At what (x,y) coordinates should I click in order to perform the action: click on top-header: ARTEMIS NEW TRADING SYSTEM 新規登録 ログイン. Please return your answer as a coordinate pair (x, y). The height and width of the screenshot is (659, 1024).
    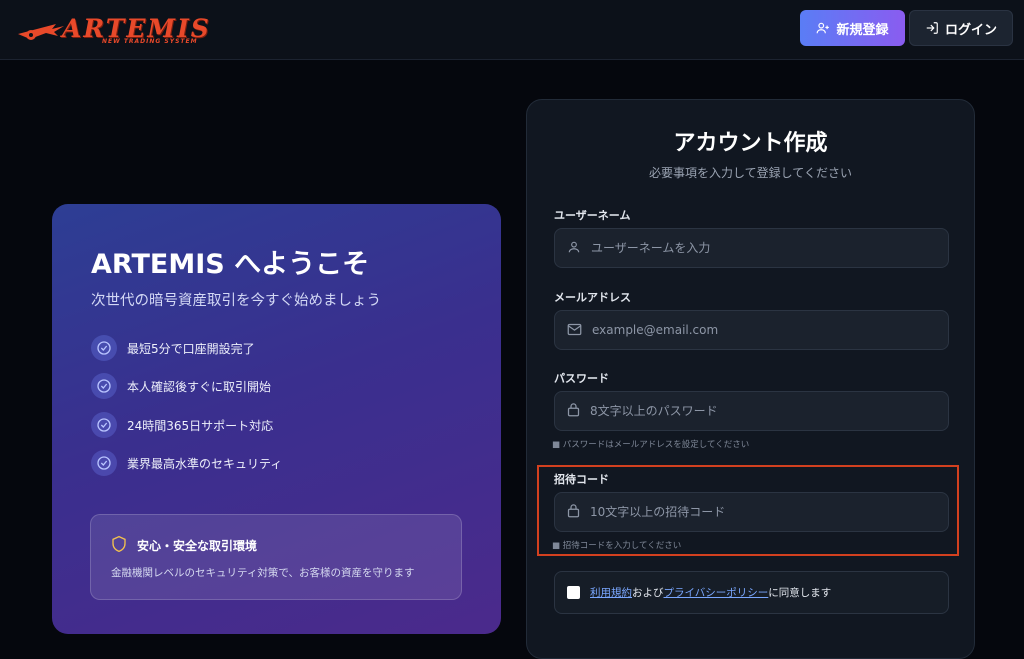
    Looking at the image, I should click on (512, 30).